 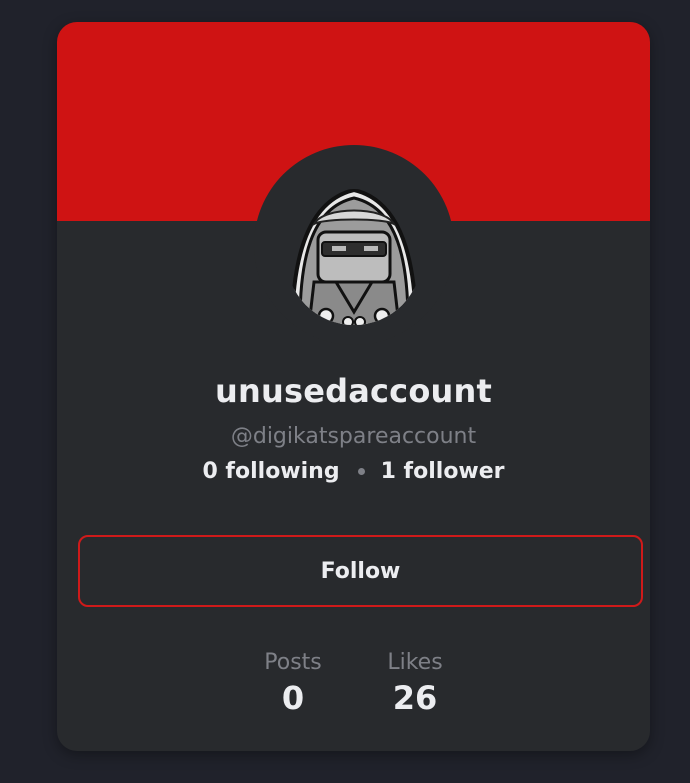 What do you see at coordinates (443, 471) in the screenshot?
I see `follower-count-link: 1 follower` at bounding box center [443, 471].